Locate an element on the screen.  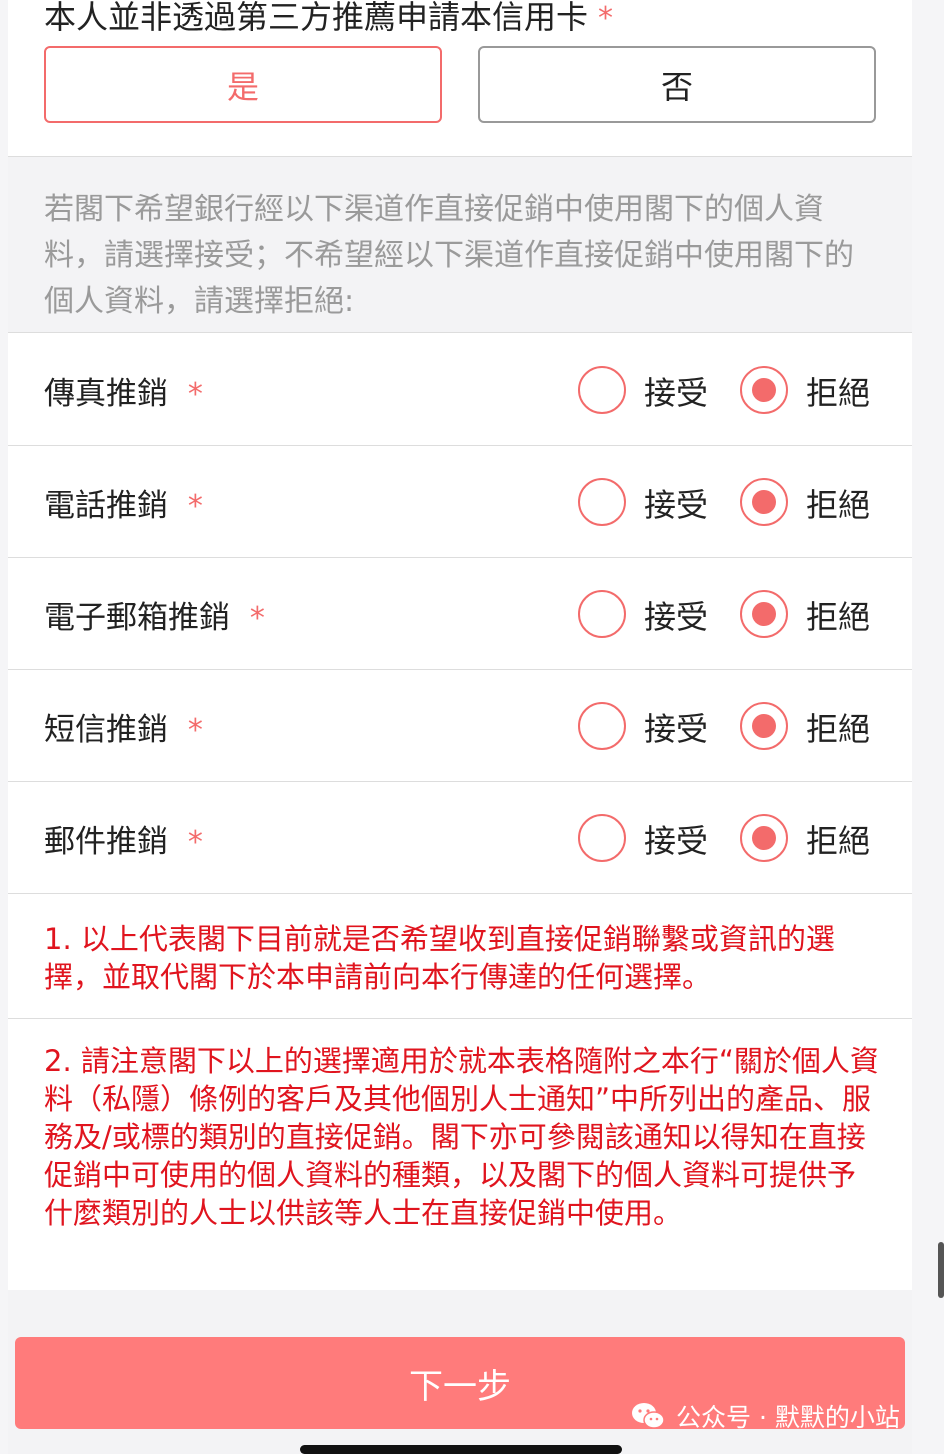
scrollbar is located at coordinates (941, 1270).